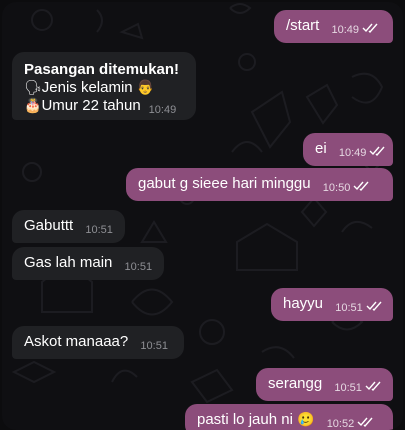 This screenshot has width=405, height=430. I want to click on age-text: Umur 22 tahun, so click(91, 105).